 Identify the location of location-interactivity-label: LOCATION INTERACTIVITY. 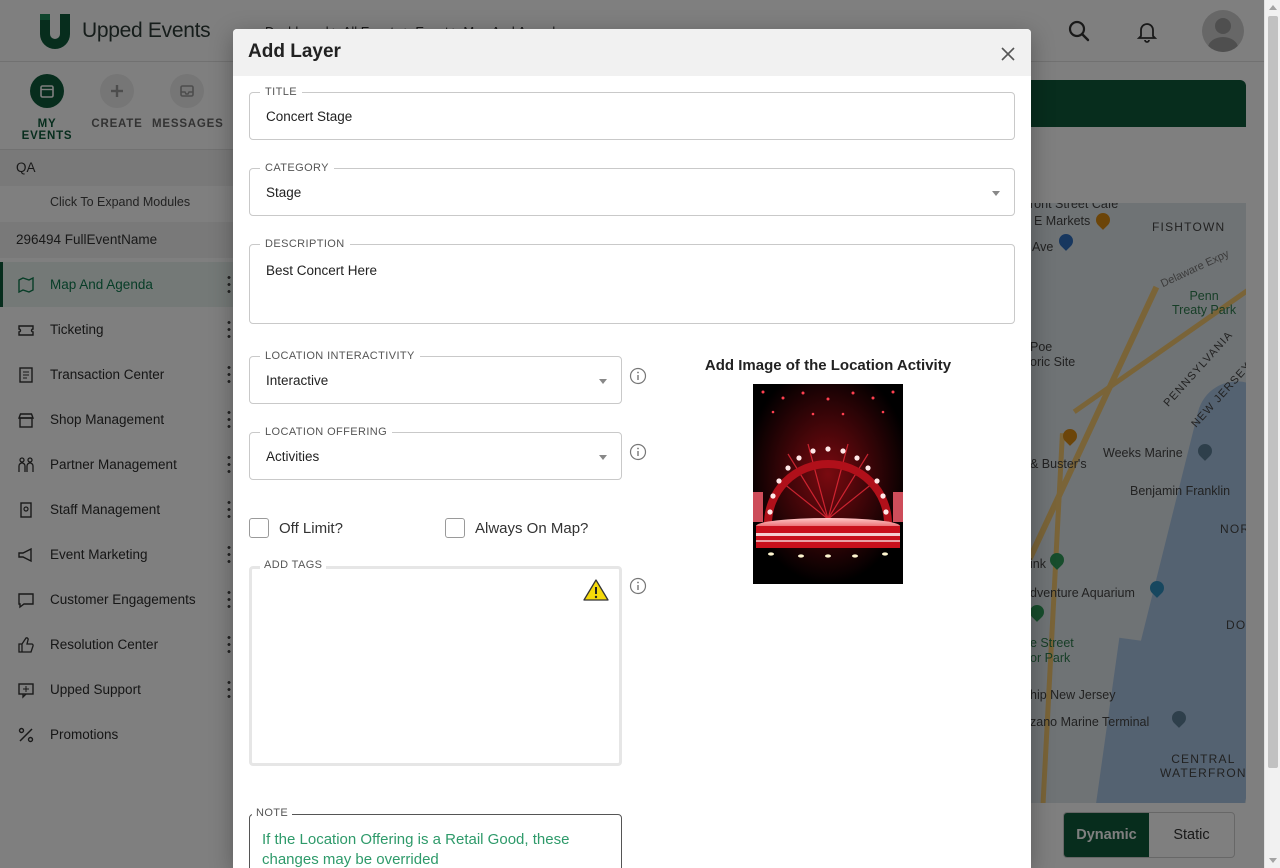
(340, 356).